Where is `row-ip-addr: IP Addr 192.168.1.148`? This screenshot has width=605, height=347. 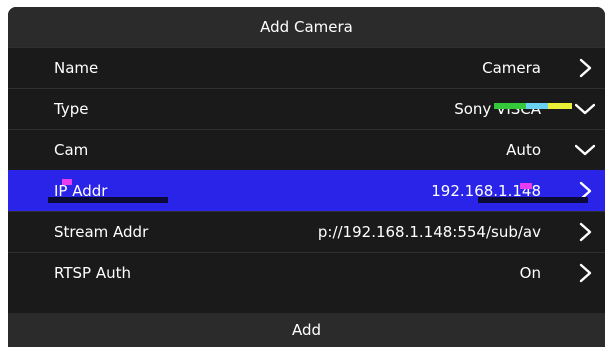 row-ip-addr: IP Addr 192.168.1.148 is located at coordinates (306, 190).